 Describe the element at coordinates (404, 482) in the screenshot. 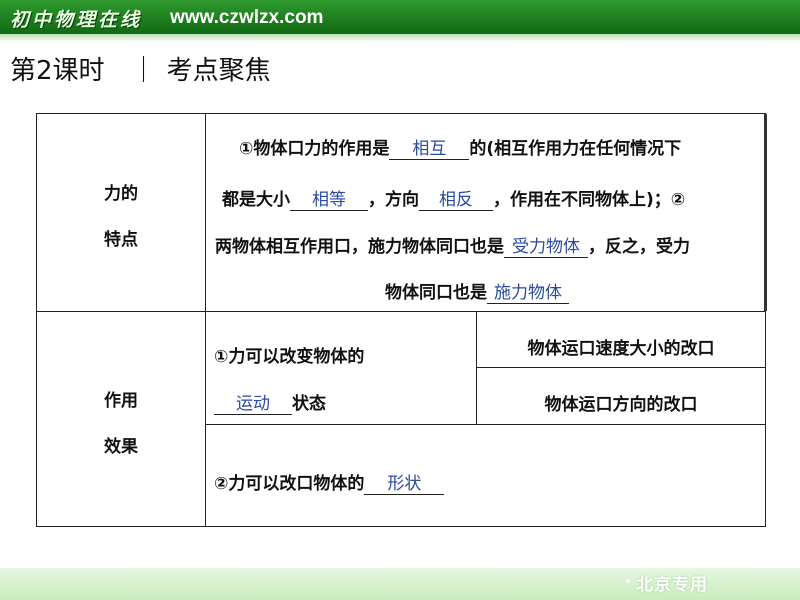

I see `answer-blank-7: 形状` at that location.